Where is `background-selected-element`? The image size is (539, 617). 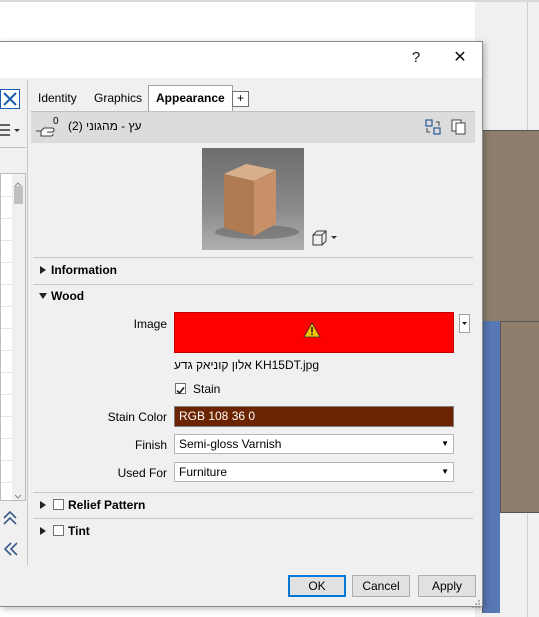
background-selected-element is located at coordinates (491, 467).